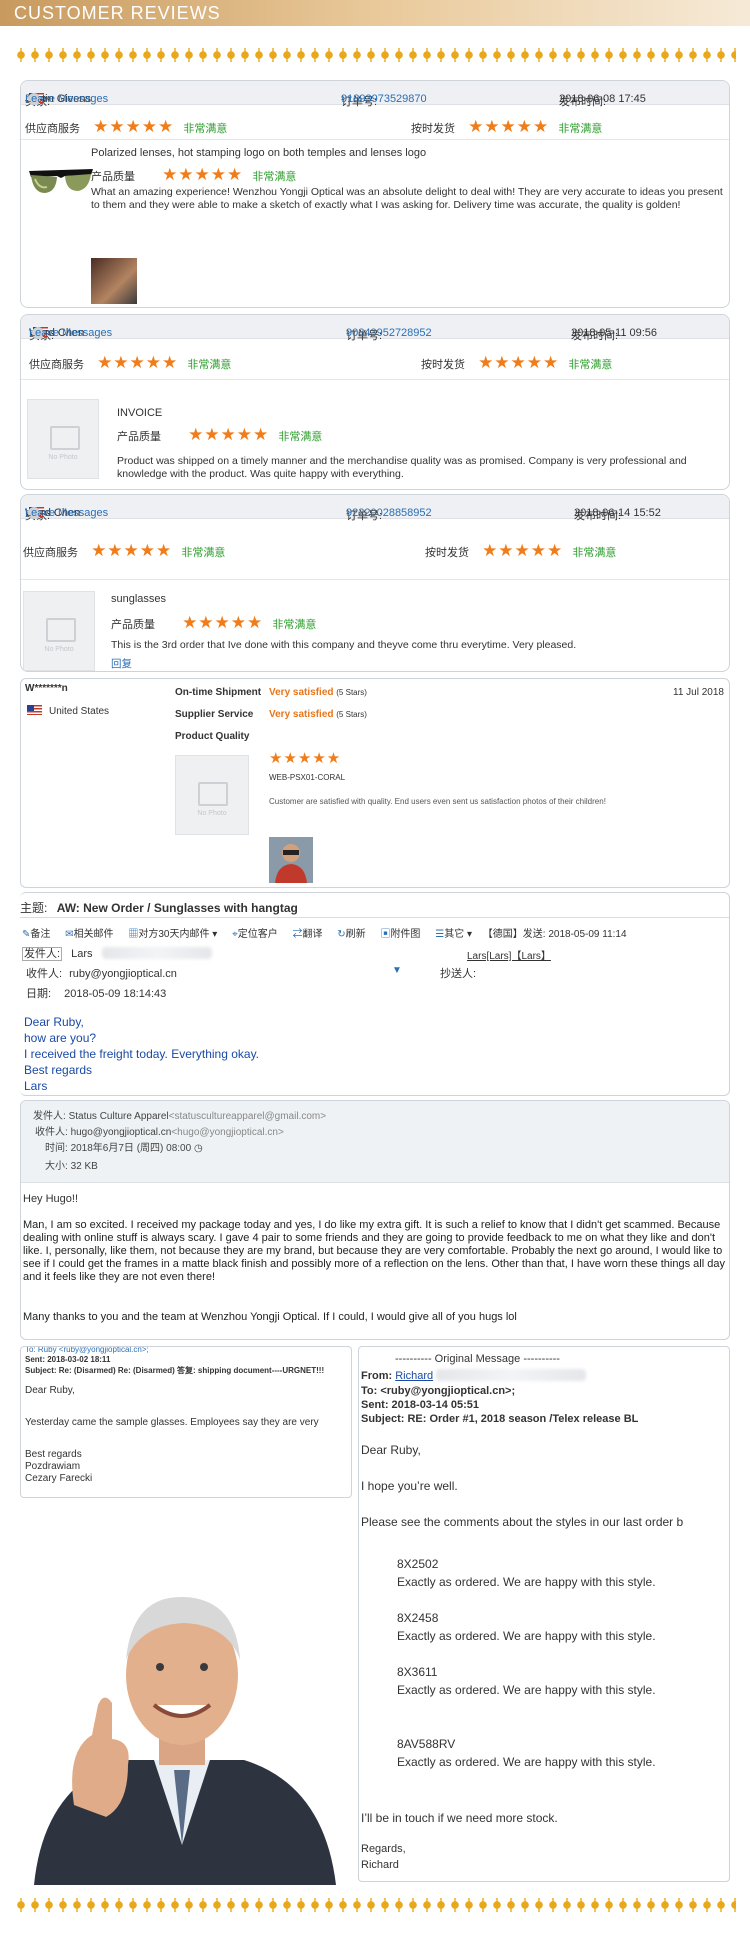 Image resolution: width=750 pixels, height=1933 pixels. Describe the element at coordinates (114, 281) in the screenshot. I see `review-photo-thumbnail` at that location.